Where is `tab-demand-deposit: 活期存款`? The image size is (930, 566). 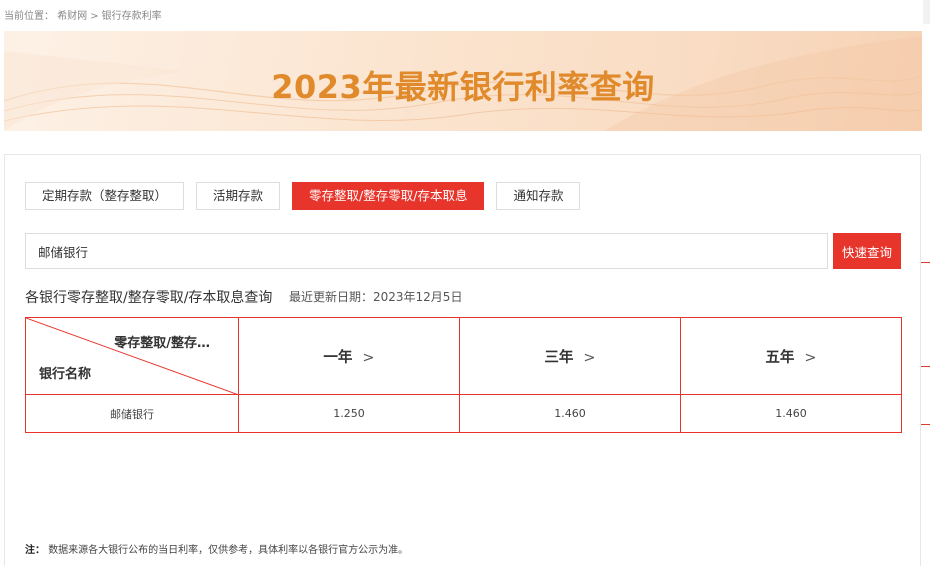
tab-demand-deposit: 活期存款 is located at coordinates (238, 196).